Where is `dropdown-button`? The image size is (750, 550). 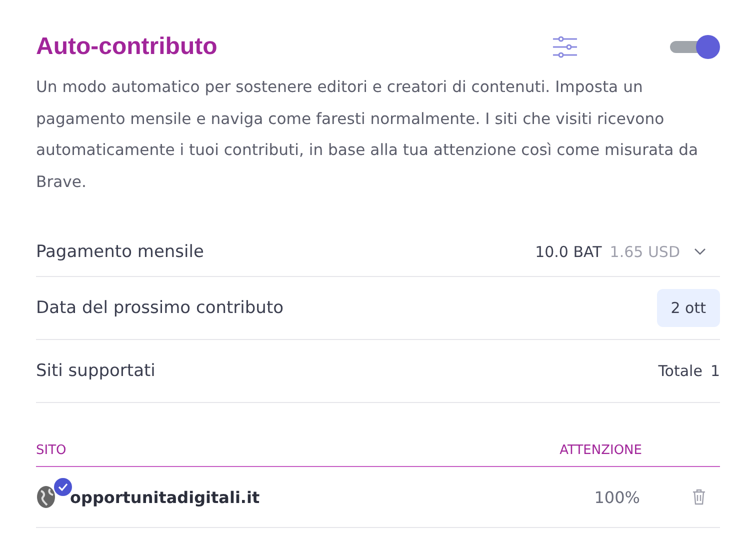
dropdown-button is located at coordinates (700, 252).